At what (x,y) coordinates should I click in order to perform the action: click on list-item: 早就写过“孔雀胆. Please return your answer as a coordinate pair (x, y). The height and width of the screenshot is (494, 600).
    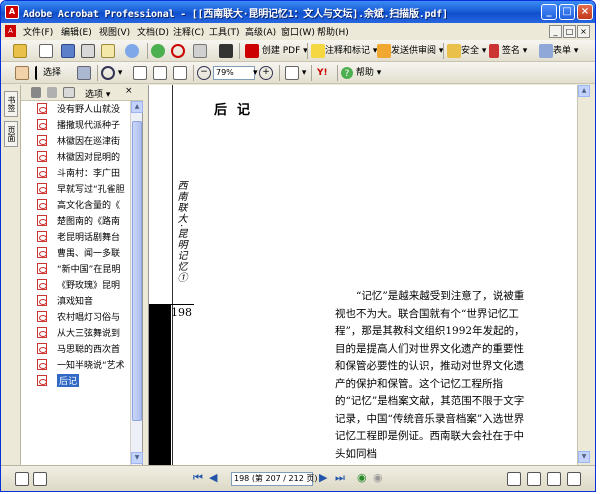
    Looking at the image, I should click on (76, 188).